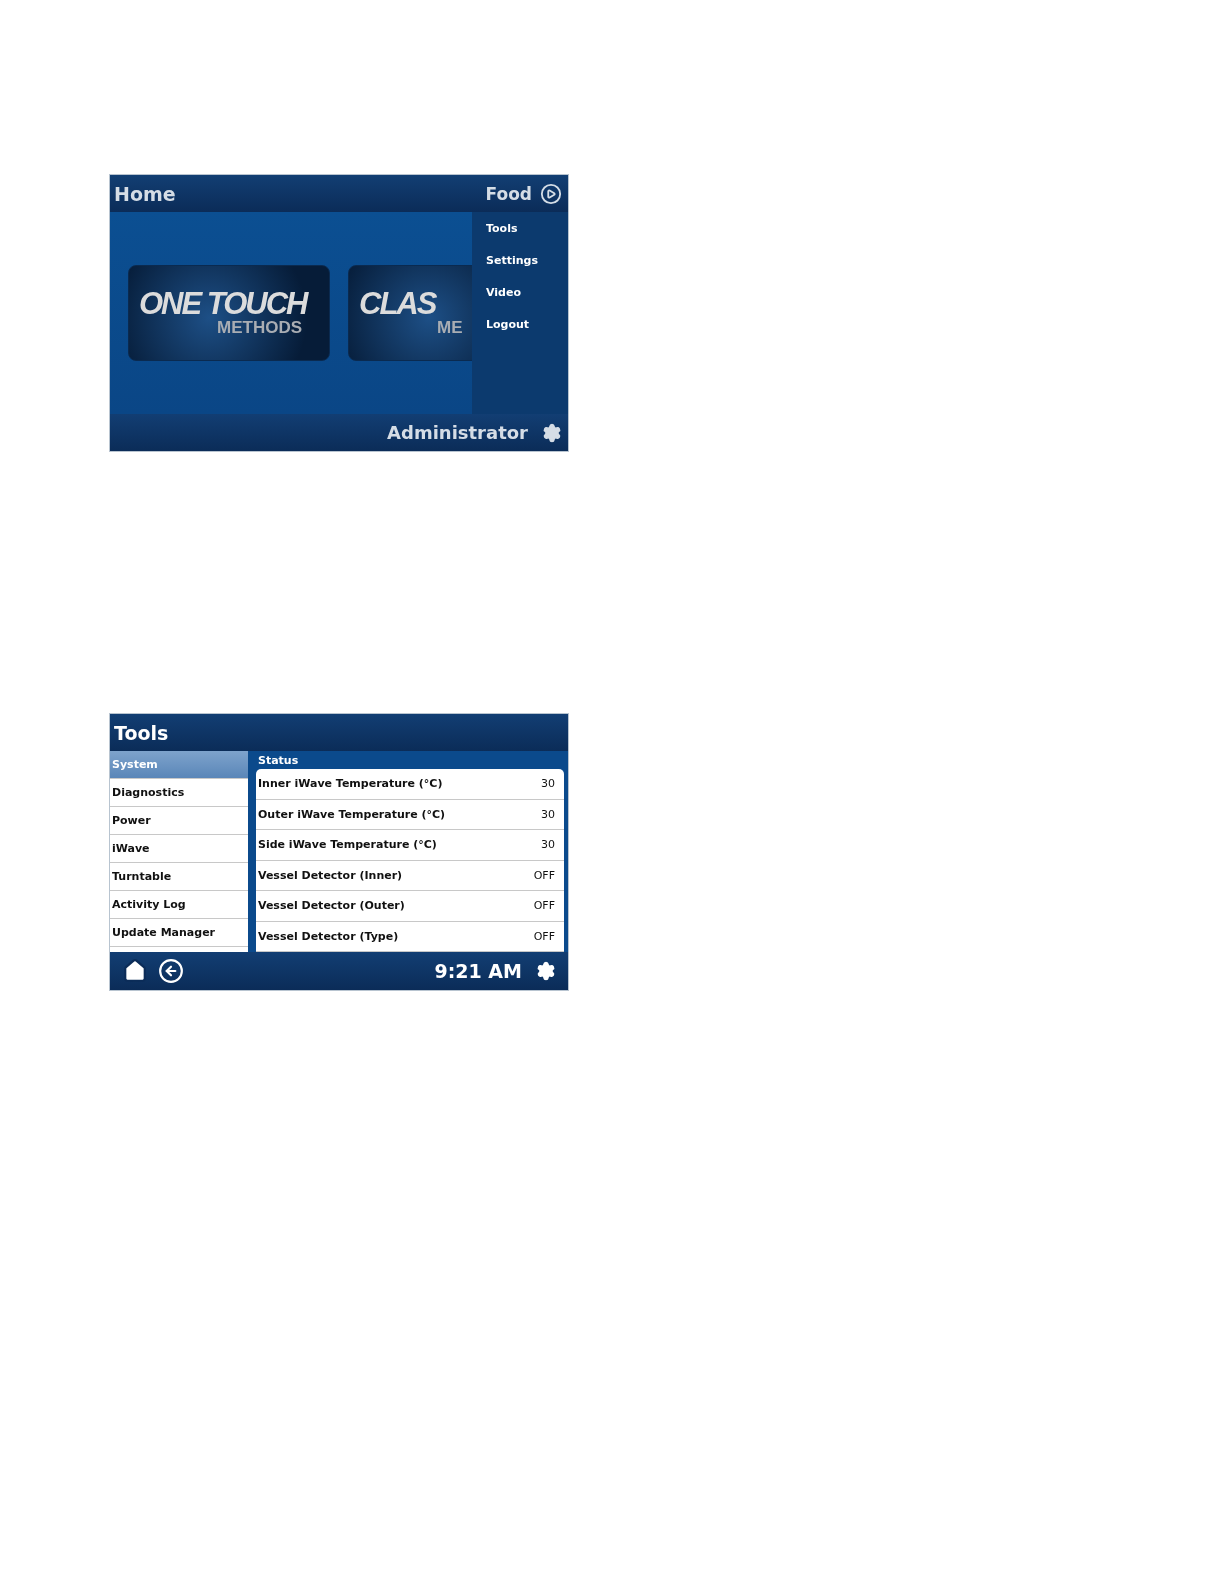 This screenshot has height=1584, width=1224. Describe the element at coordinates (347, 845) in the screenshot. I see `row-label: Side iWave Temperature (°C)` at that location.